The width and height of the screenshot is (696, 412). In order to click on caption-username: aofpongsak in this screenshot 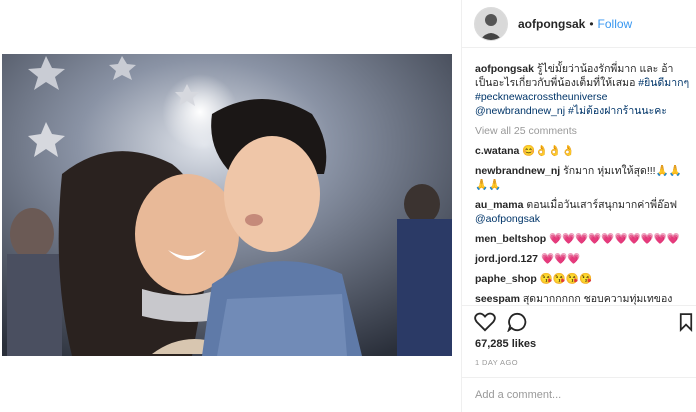, I will do `click(504, 69)`.